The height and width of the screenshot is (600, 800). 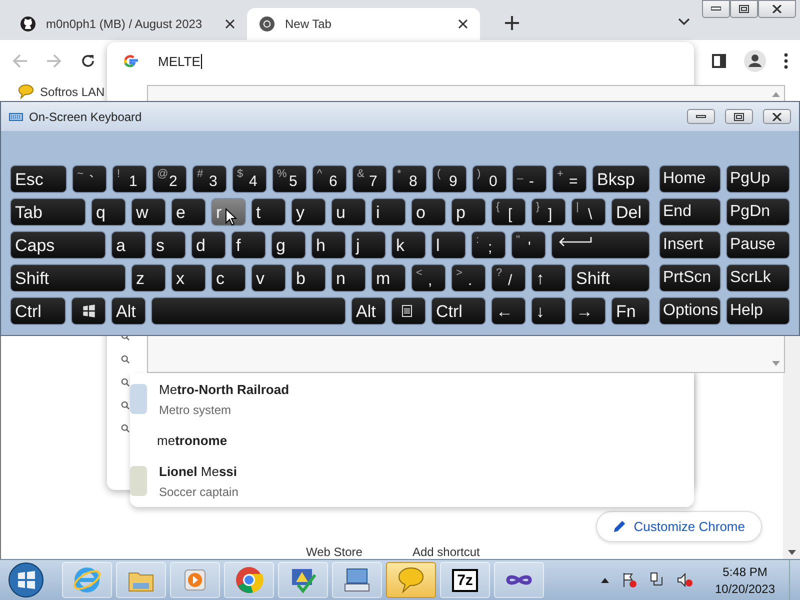 I want to click on keyboard-key: n, so click(x=348, y=278).